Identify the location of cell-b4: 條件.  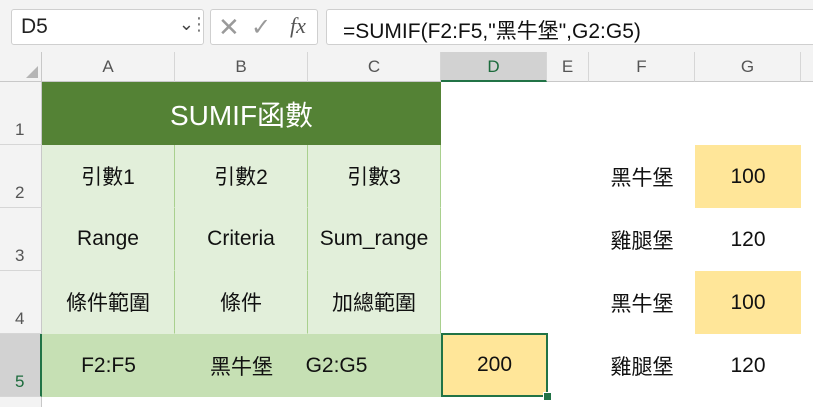
(241, 302).